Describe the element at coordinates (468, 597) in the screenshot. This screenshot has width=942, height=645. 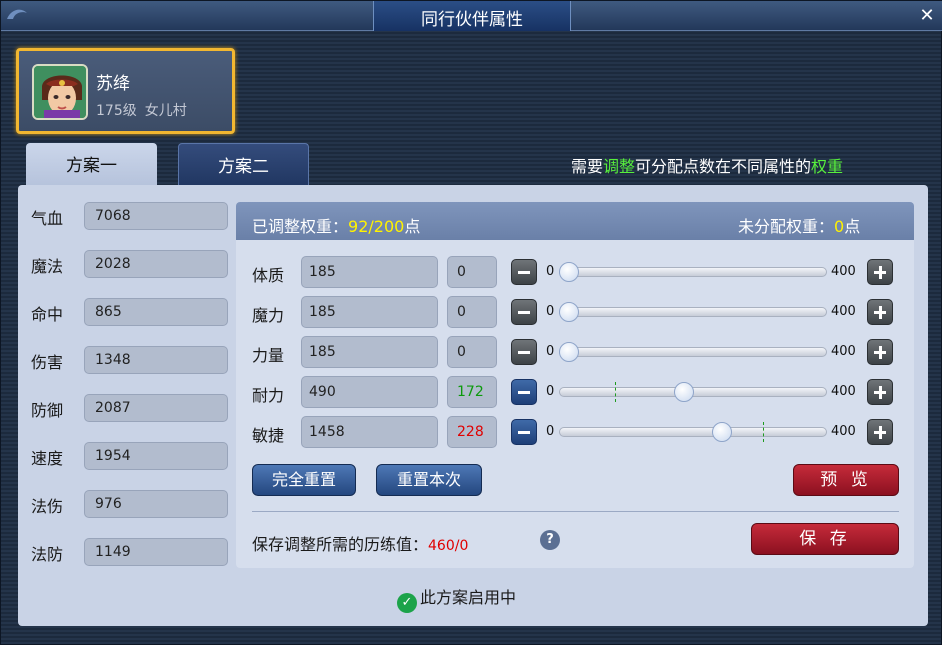
I see `plan-status-text: 此方案启用中` at that location.